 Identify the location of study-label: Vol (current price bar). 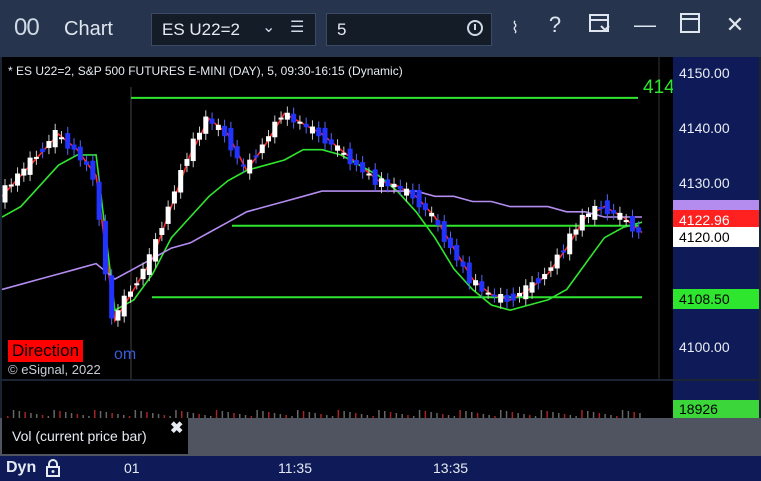
(79, 436).